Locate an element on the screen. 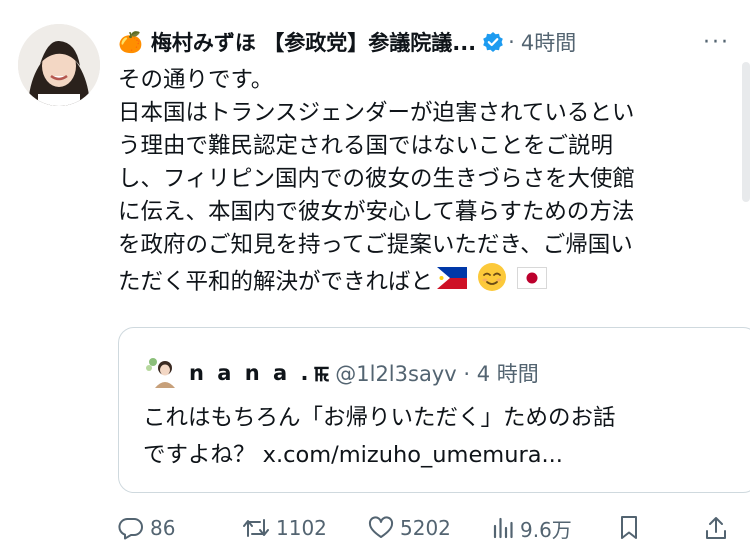 This screenshot has height=560, width=750. bookmark-button is located at coordinates (629, 528).